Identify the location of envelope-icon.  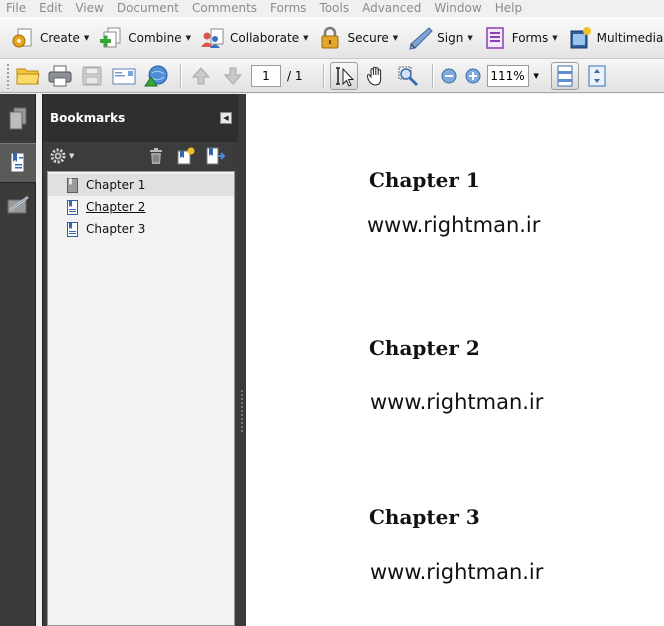
(124, 76).